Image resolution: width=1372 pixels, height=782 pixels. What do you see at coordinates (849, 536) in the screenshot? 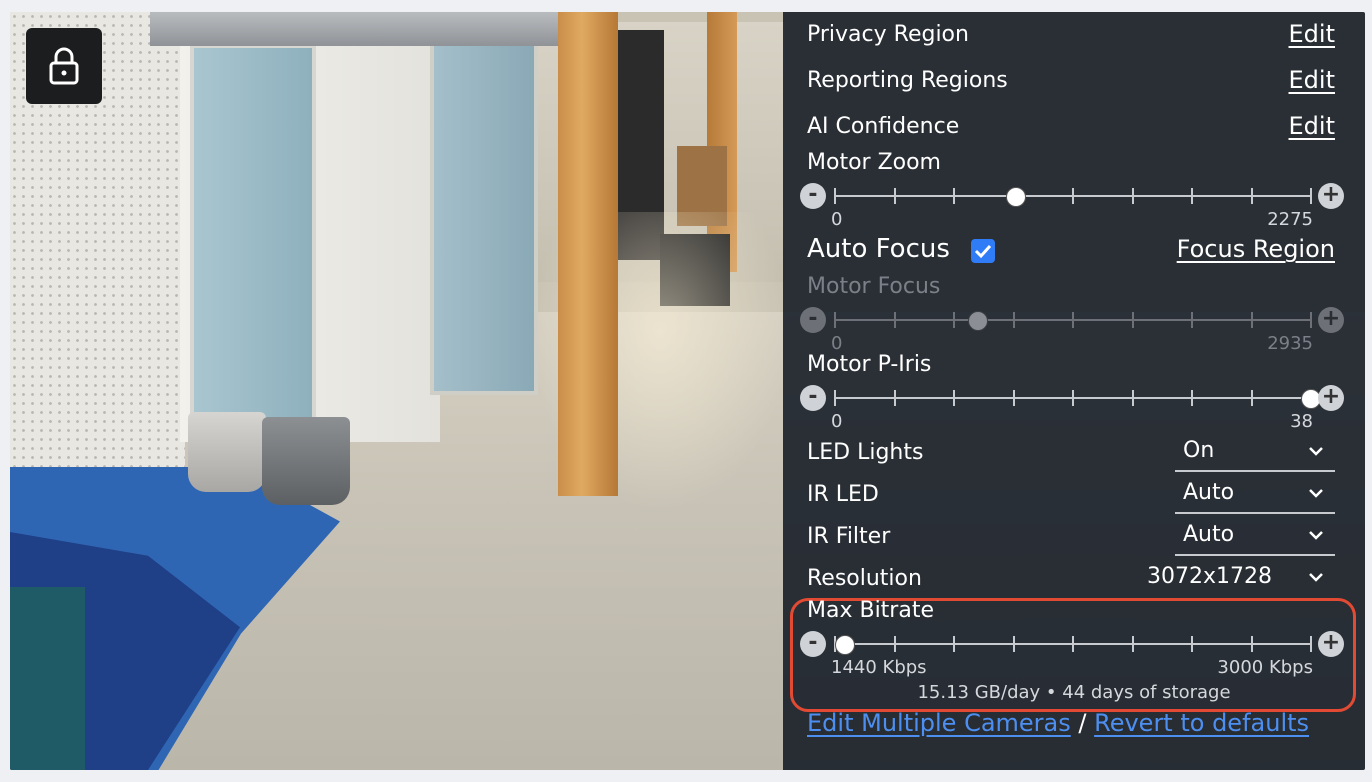
I see `ir-filter-label: IR Filter` at bounding box center [849, 536].